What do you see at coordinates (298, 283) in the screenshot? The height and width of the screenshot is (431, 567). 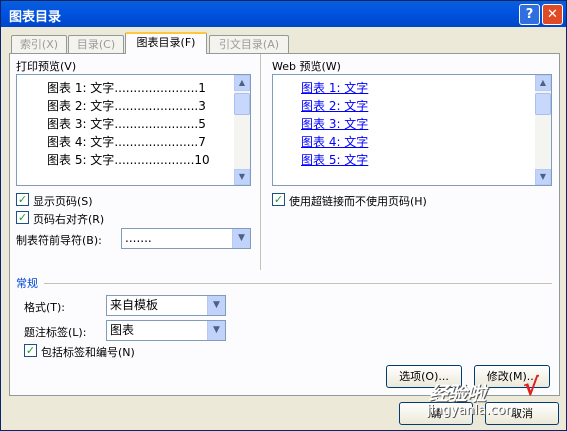 I see `general-divider` at bounding box center [298, 283].